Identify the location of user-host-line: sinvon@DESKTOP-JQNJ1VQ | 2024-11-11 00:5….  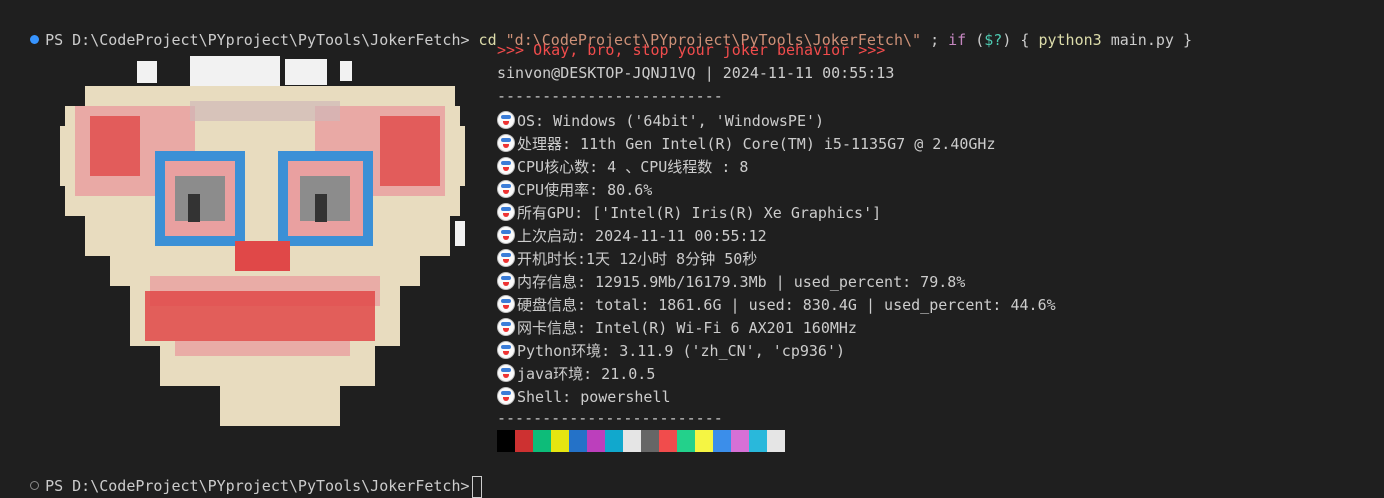
(696, 73).